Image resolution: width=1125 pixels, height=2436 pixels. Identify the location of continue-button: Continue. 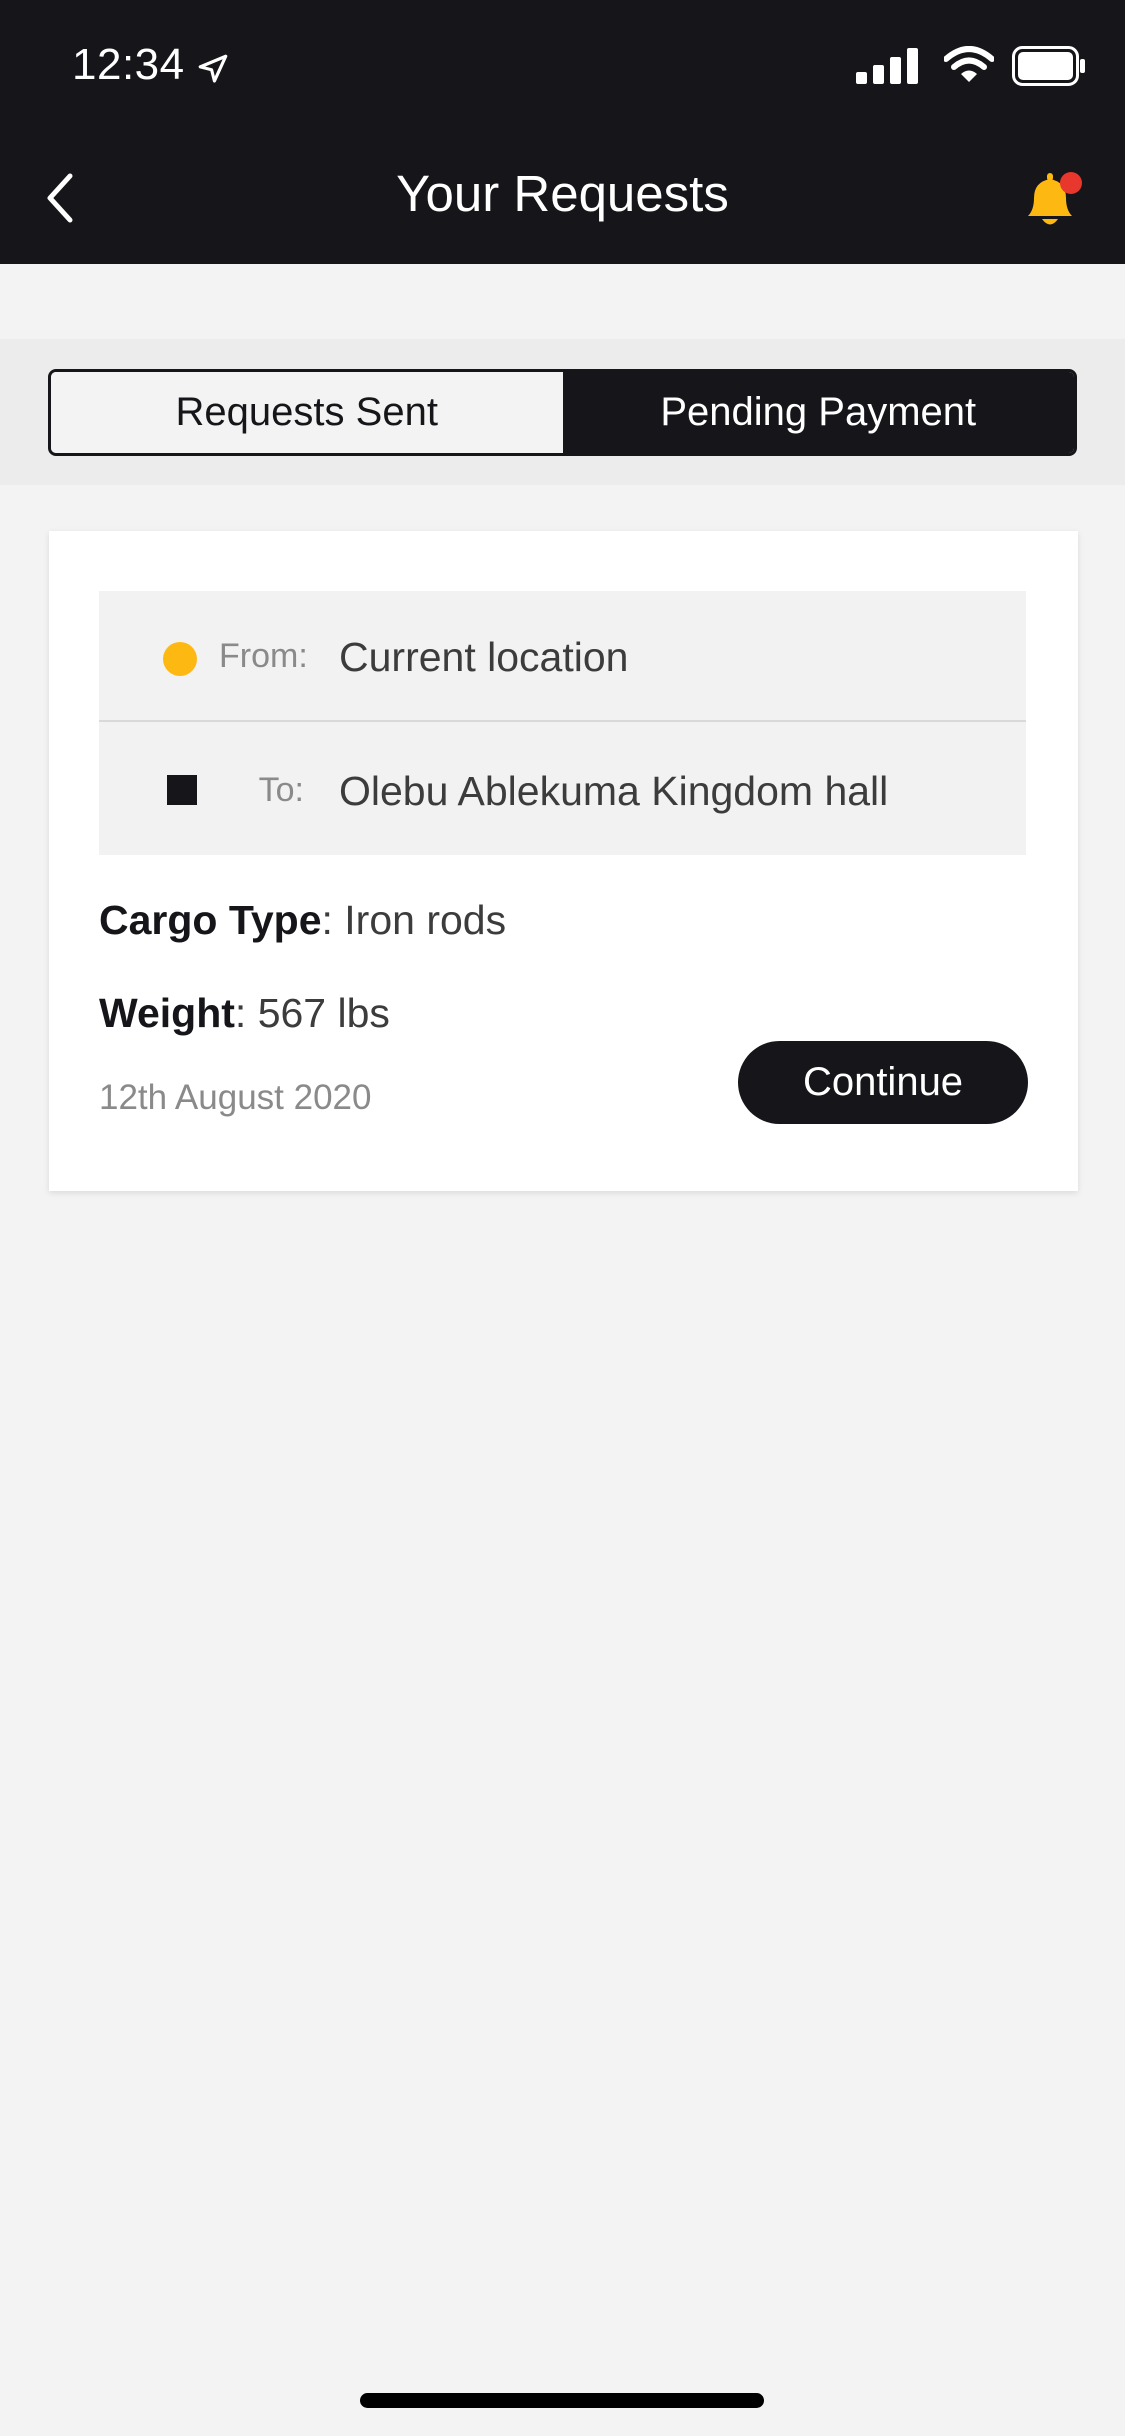
(883, 1082).